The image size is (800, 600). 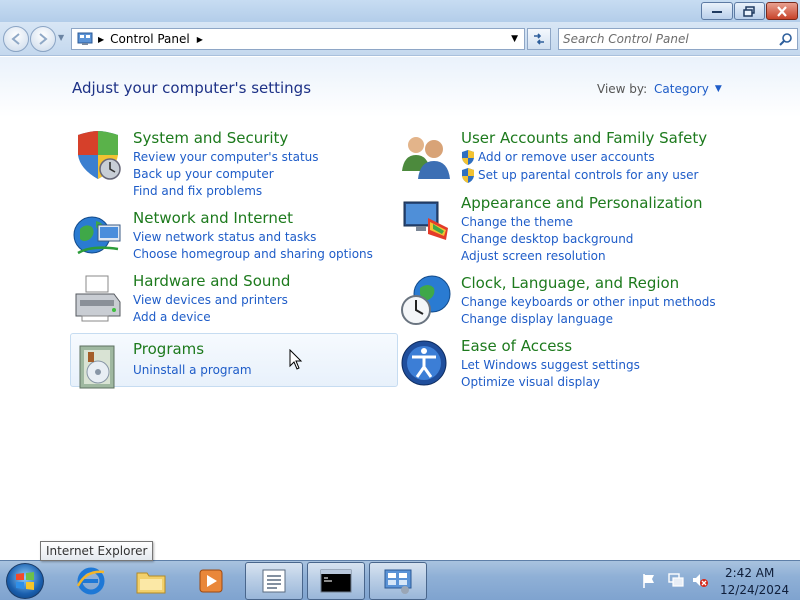 I want to click on taskbar-media-player, so click(x=211, y=581).